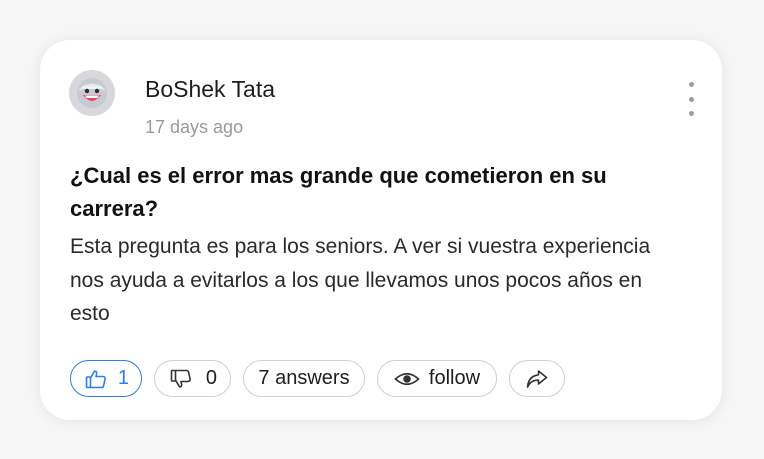 The image size is (764, 459). Describe the element at coordinates (194, 127) in the screenshot. I see `post-timestamp: 17 days ago` at that location.